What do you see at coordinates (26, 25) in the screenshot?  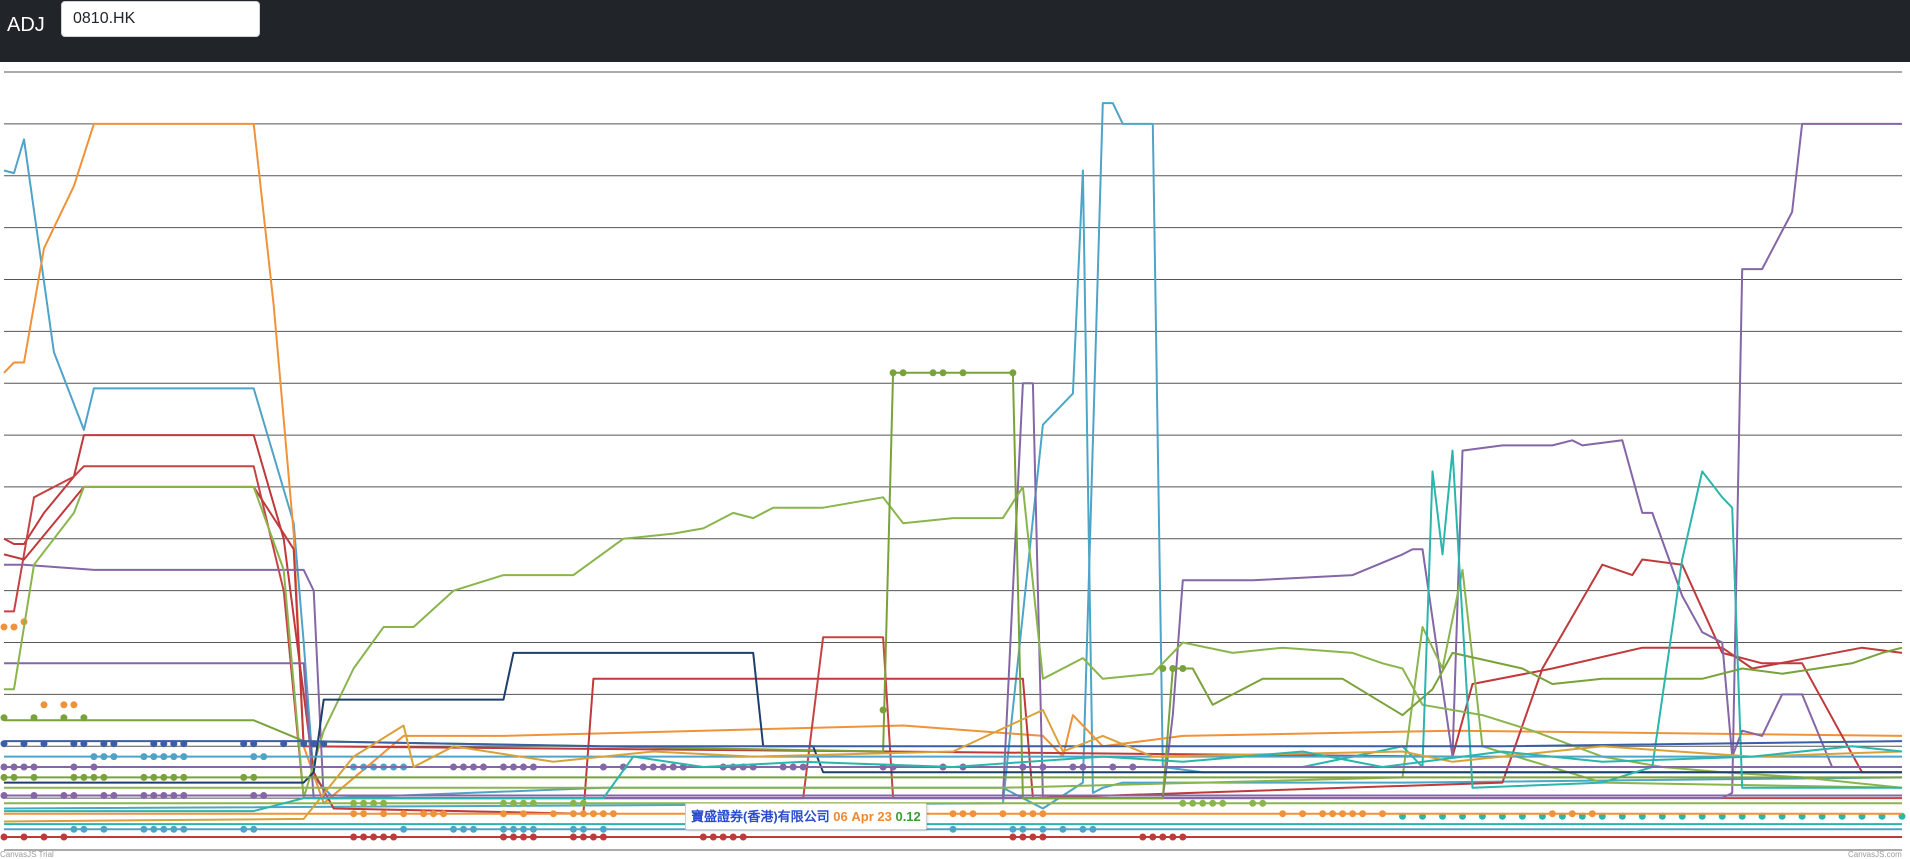 I see `brand-title: ADJ` at bounding box center [26, 25].